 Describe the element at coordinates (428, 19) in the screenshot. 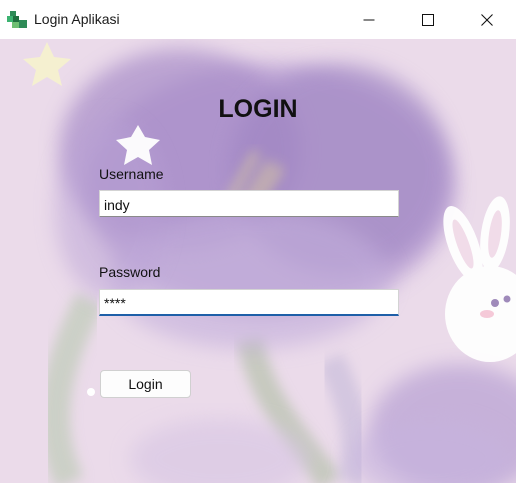

I see `maximize-icon` at that location.